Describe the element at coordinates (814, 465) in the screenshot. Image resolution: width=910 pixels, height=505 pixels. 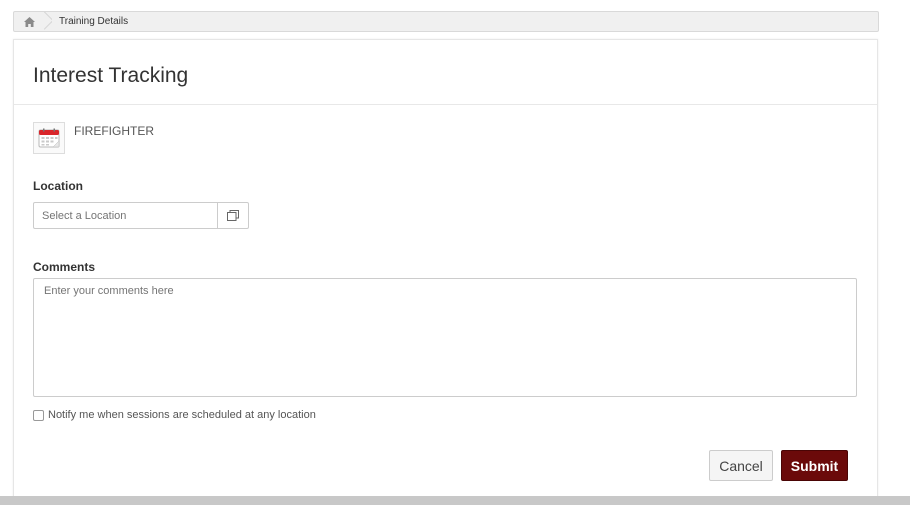
I see `submit-button: Submit` at that location.